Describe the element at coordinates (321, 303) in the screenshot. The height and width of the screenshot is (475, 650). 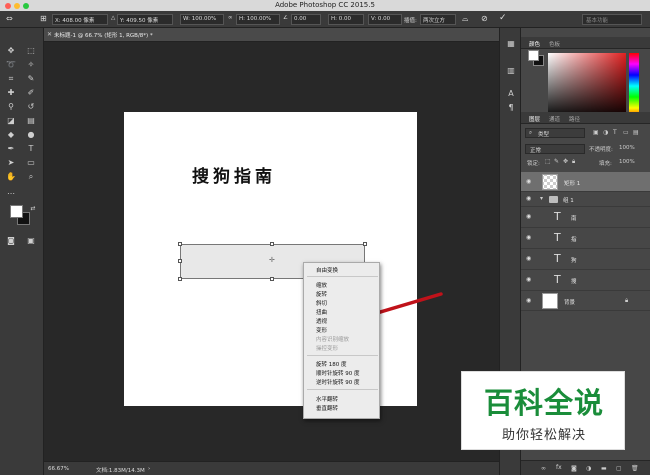
I see `menu-item-skew: 斜切` at that location.